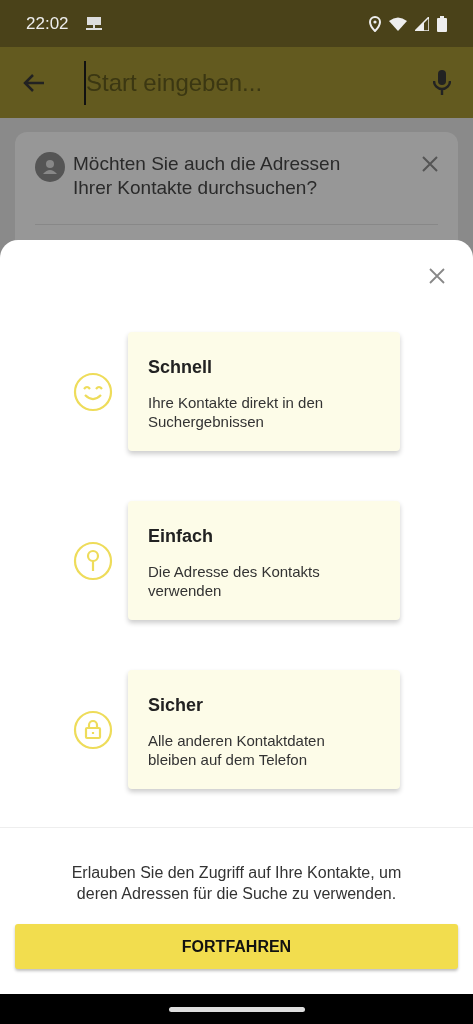 Image resolution: width=473 pixels, height=1024 pixels. Describe the element at coordinates (93, 391) in the screenshot. I see `smiley-icon` at that location.